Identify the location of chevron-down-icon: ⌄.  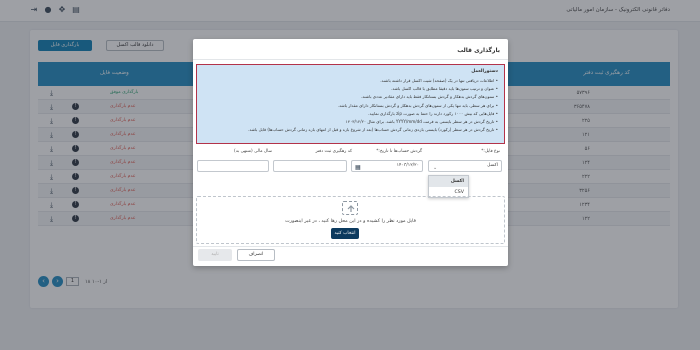
(435, 168).